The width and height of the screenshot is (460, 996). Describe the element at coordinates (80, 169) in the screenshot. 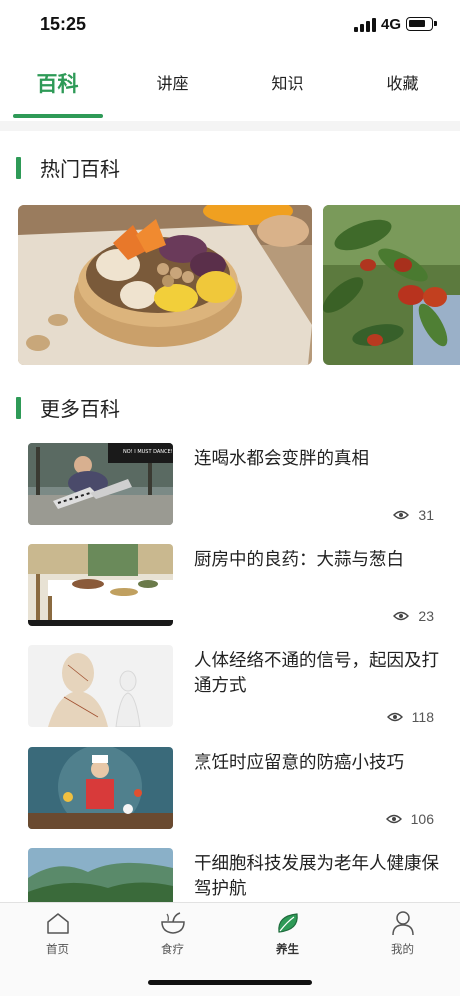

I see `section-title: 热门百科` at that location.